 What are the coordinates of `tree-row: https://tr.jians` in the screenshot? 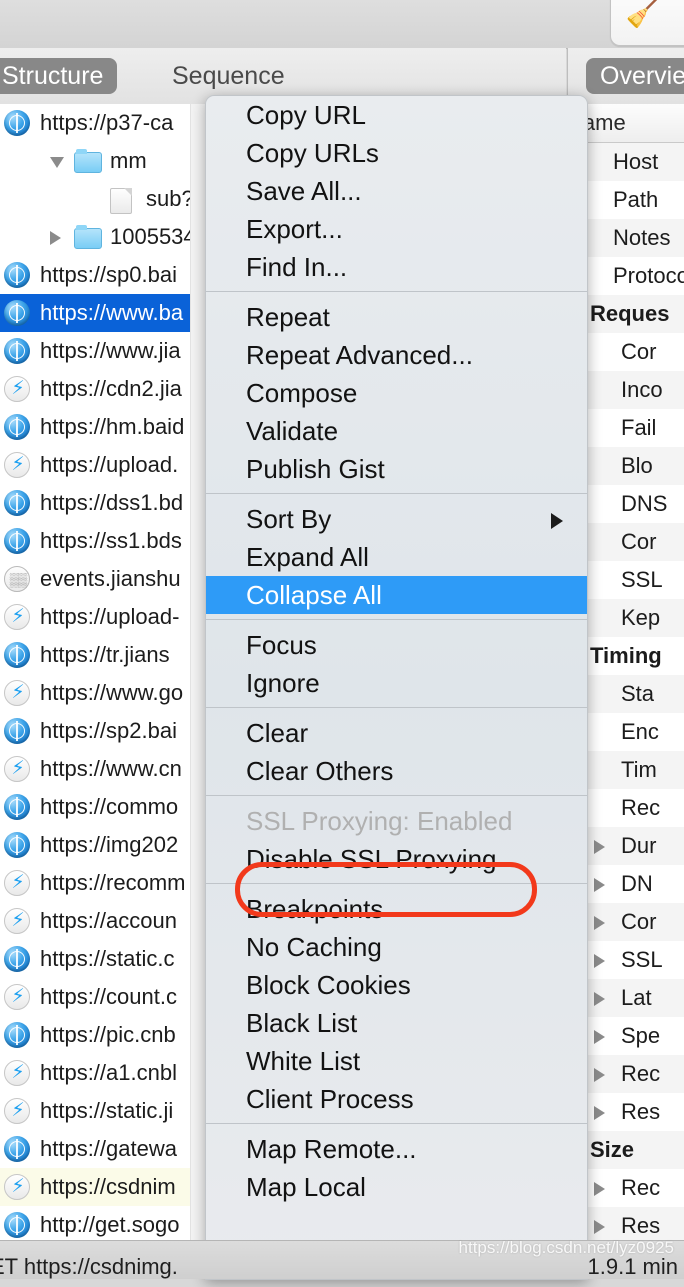 It's located at (103, 655).